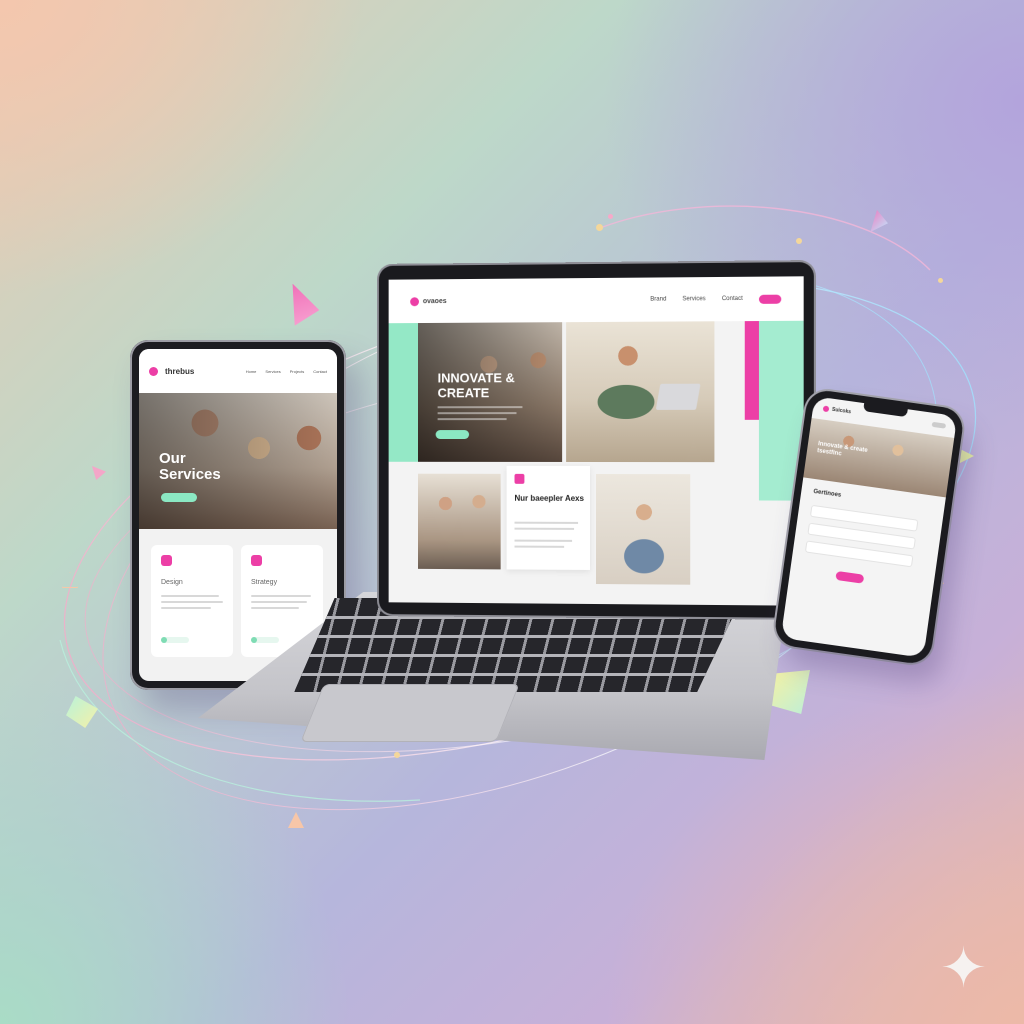 This screenshot has height=1024, width=1024. Describe the element at coordinates (297, 371) in the screenshot. I see `nav-link: Projects` at that location.